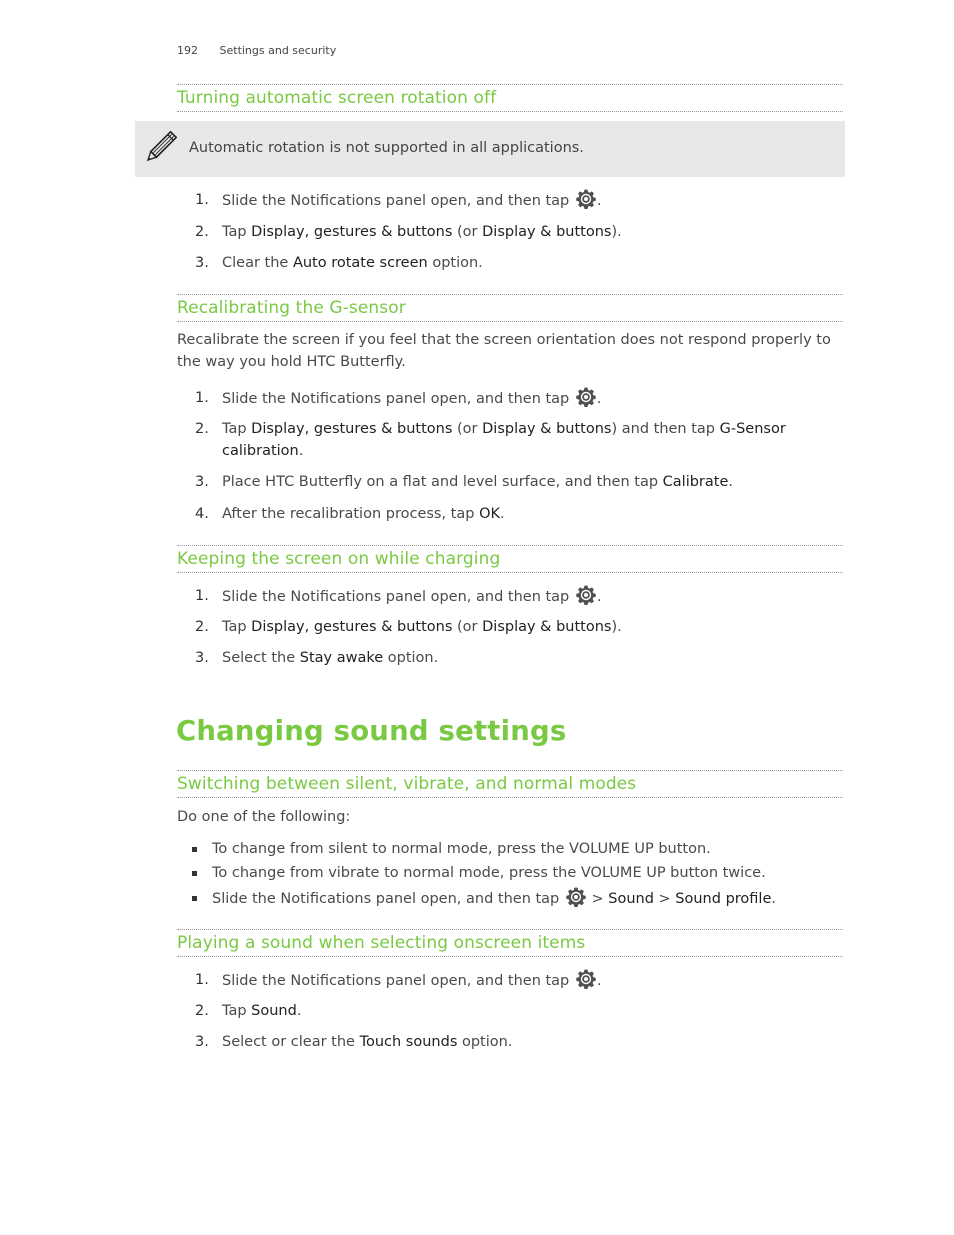 The height and width of the screenshot is (1235, 954). I want to click on step-text: Clear the Auto rotate screen option., so click(352, 263).